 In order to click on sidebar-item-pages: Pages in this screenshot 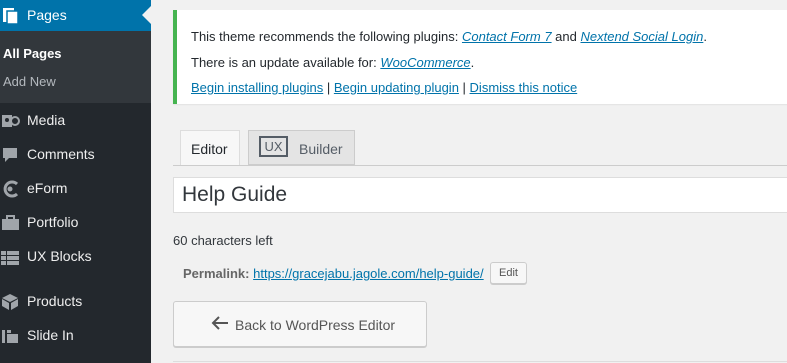, I will do `click(75, 15)`.